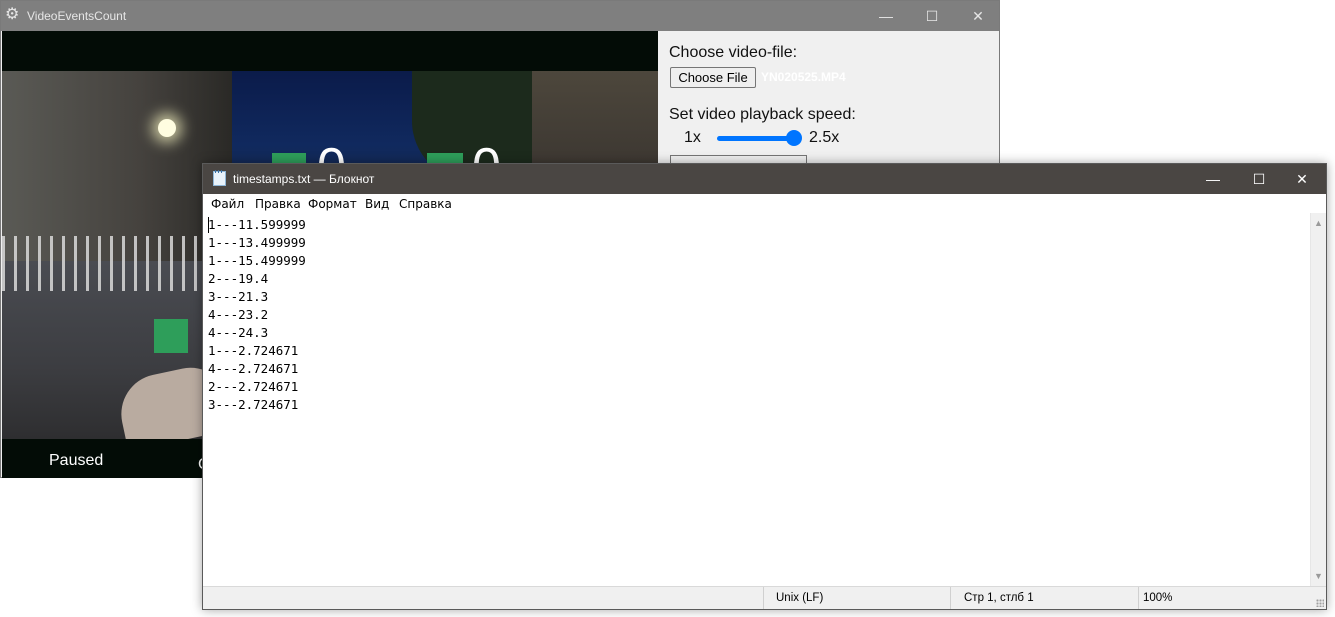 This screenshot has height=617, width=1335. What do you see at coordinates (238, 332) in the screenshot?
I see `text-line: 4---24.3` at bounding box center [238, 332].